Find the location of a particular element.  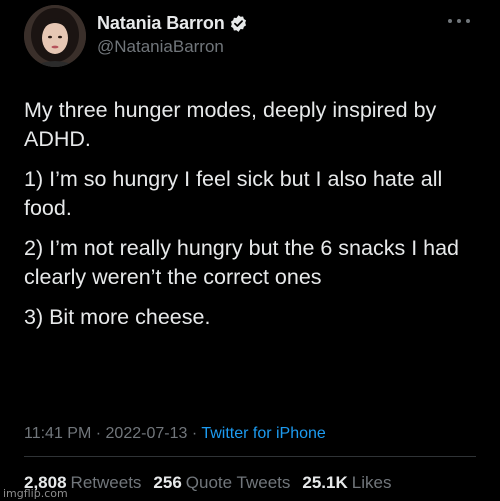

author-info: Natania Barron @NataniaBarron is located at coordinates (172, 34).